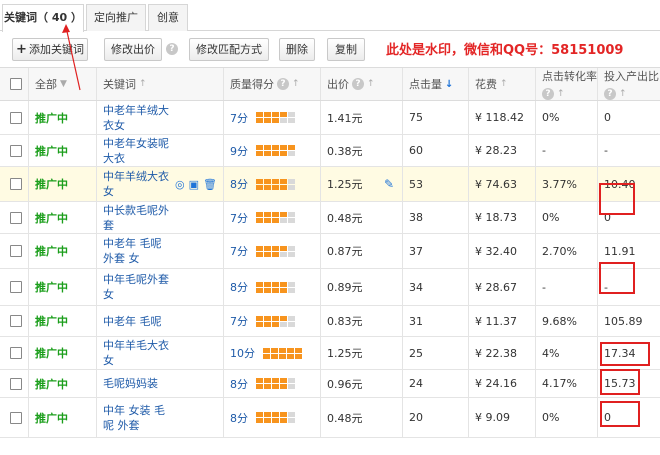 The image size is (660, 455). I want to click on roi-highlight-box, so click(620, 382).